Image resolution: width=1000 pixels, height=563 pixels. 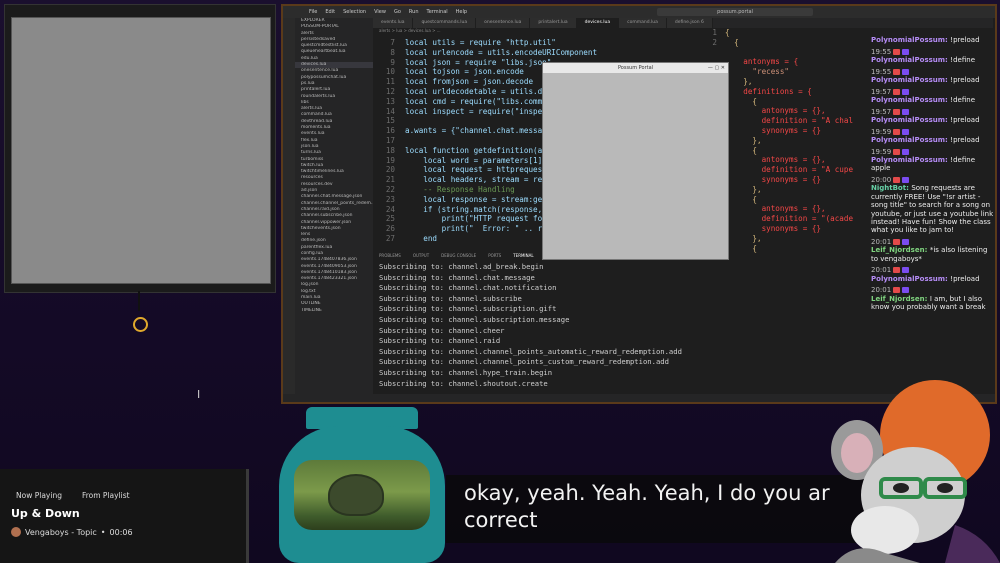 I want to click on line-number: 9, so click(x=392, y=62).